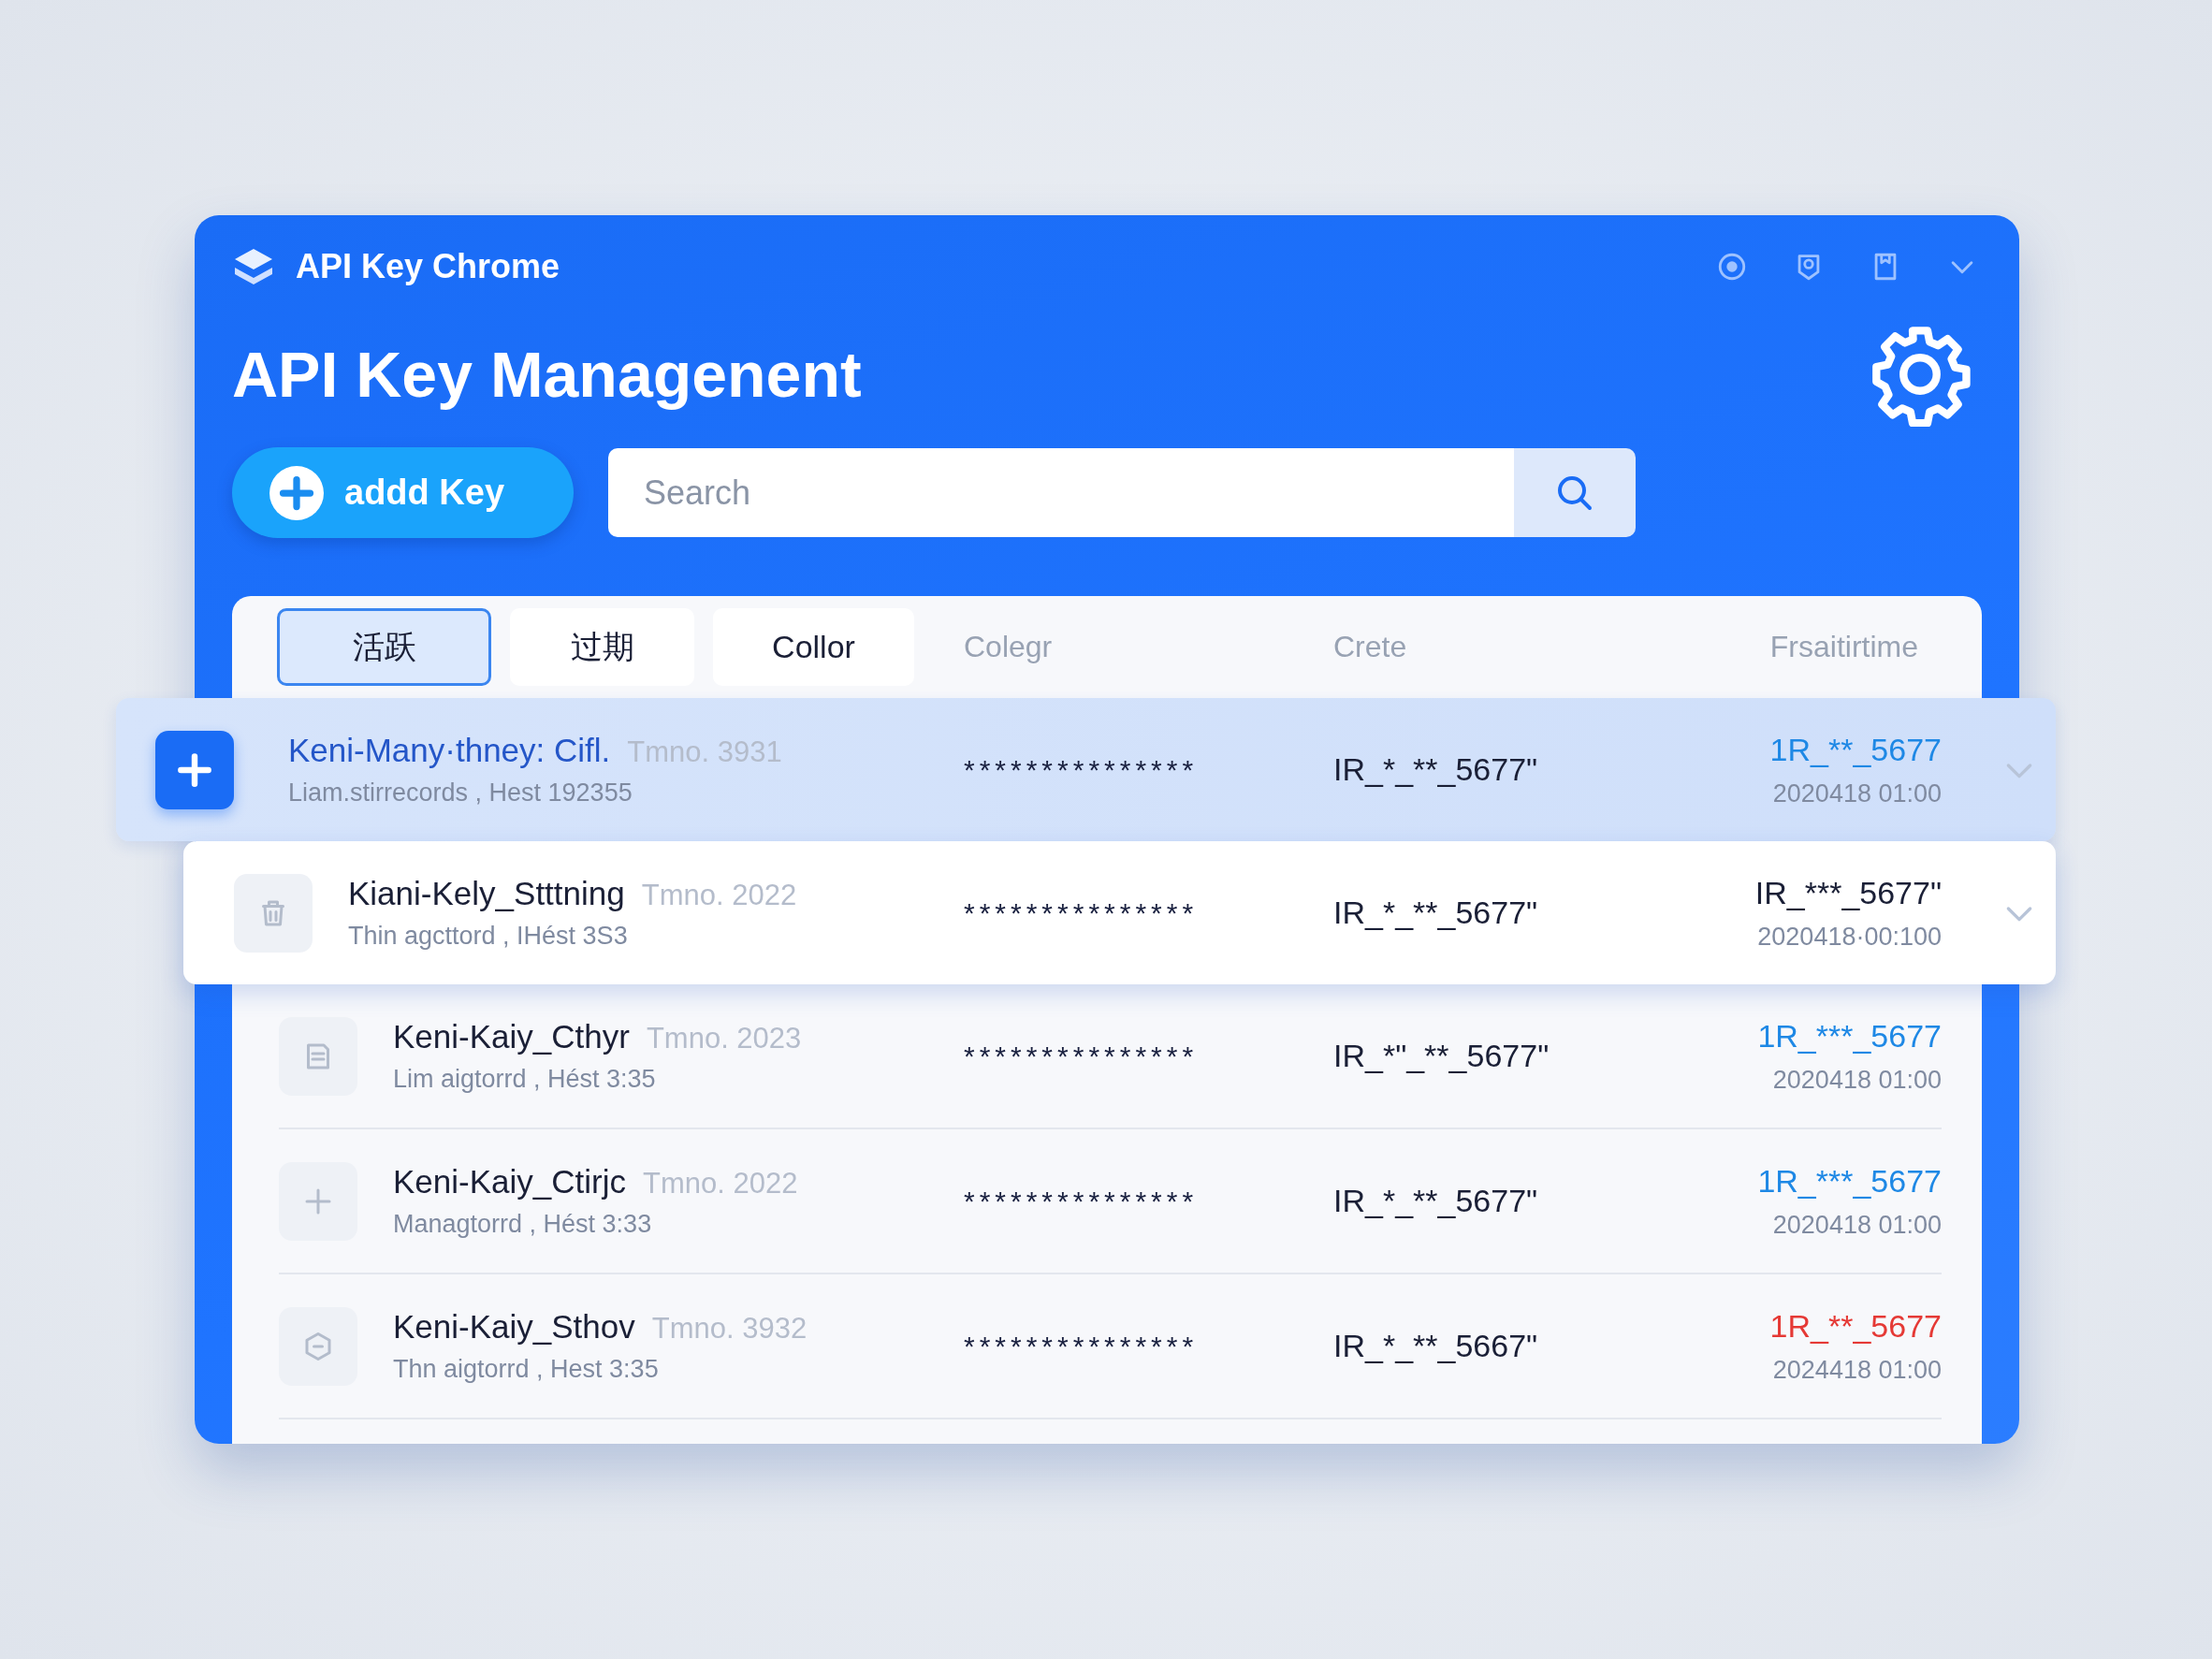 The width and height of the screenshot is (2212, 1659). Describe the element at coordinates (729, 1329) in the screenshot. I see `key-tag: Tmno. 3932` at that location.